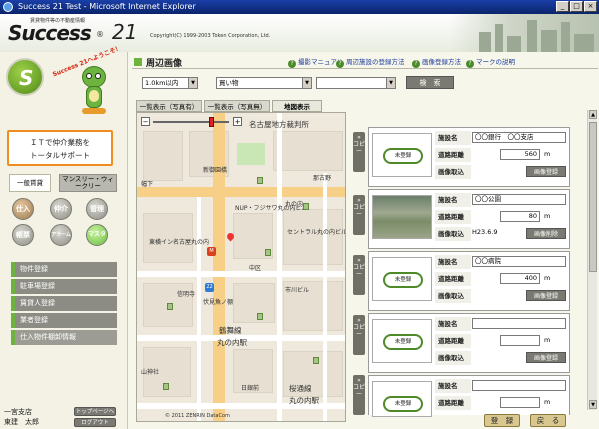  Describe the element at coordinates (548, 420) in the screenshot. I see `back-button: 戻 る` at that location.